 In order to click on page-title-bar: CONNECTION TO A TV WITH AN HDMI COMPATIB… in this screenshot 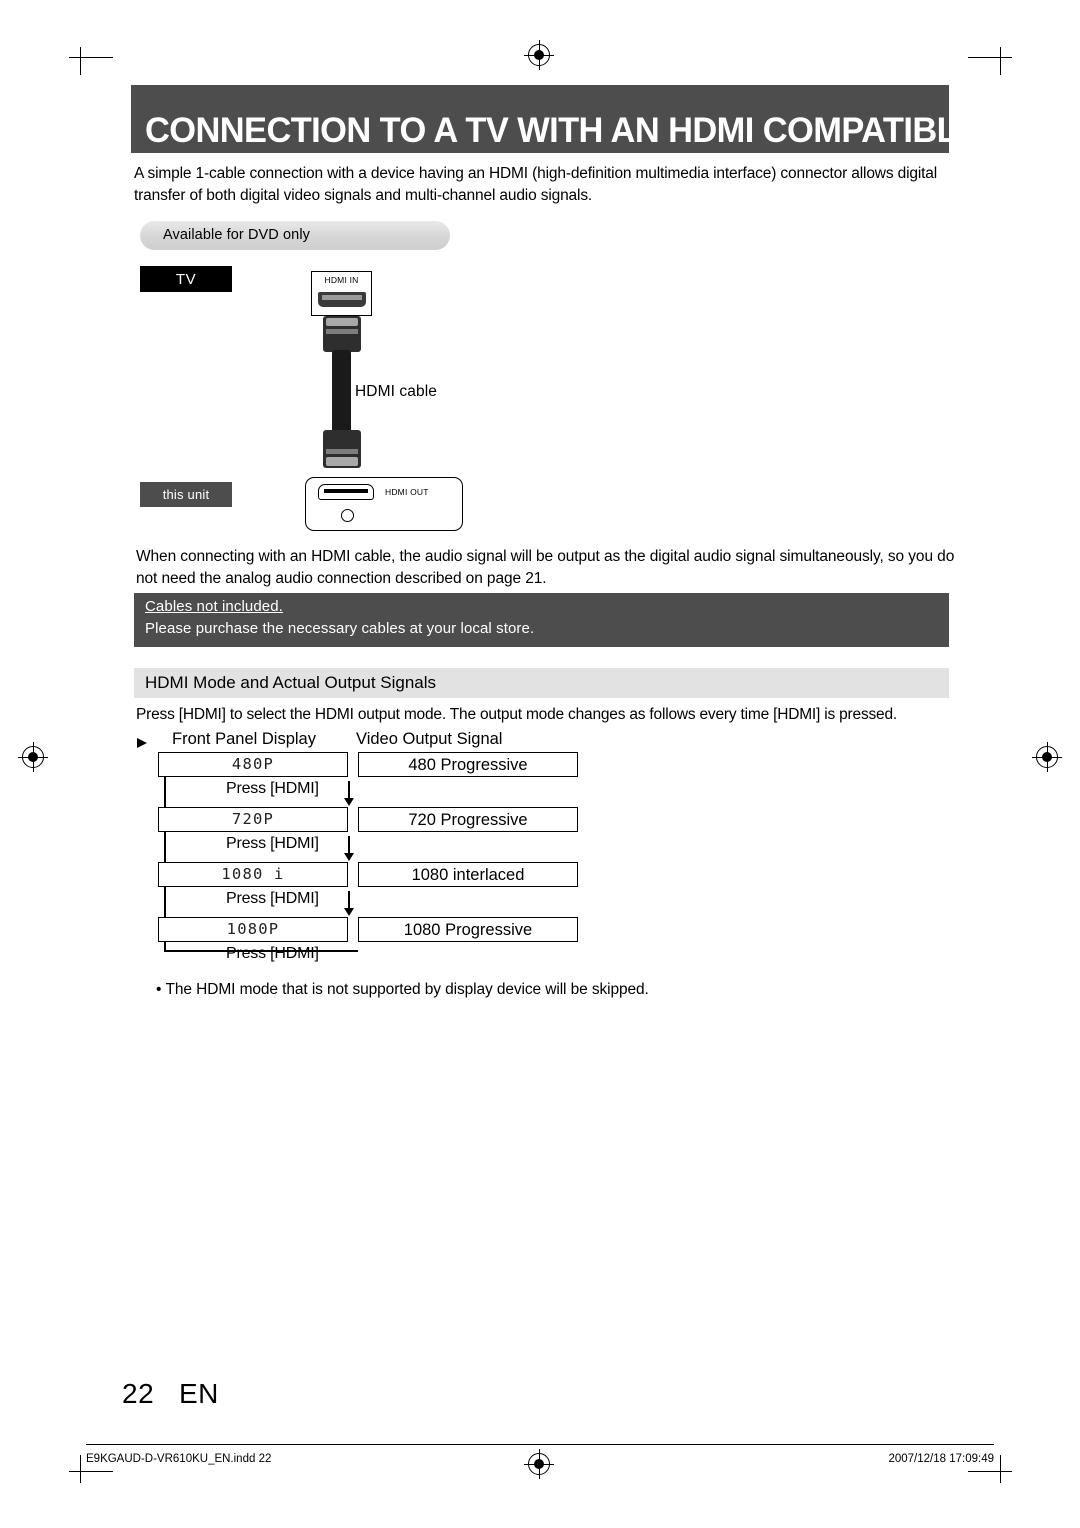, I will do `click(605, 119)`.